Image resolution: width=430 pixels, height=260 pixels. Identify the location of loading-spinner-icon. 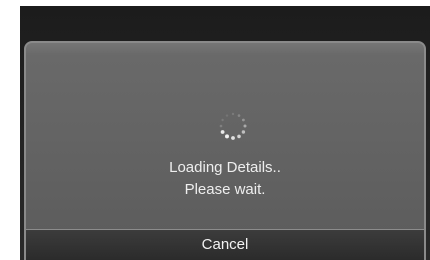
(233, 126).